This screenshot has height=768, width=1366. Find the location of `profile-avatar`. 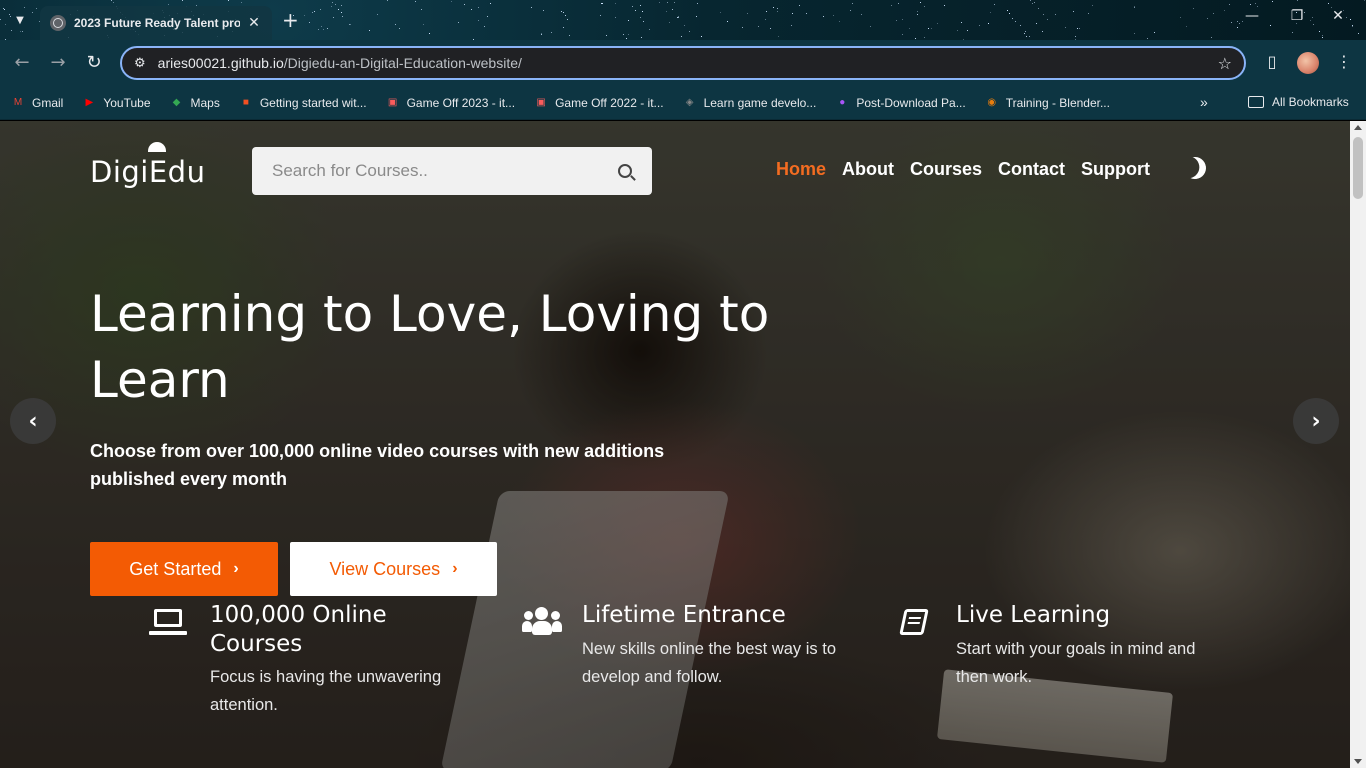

profile-avatar is located at coordinates (1308, 63).